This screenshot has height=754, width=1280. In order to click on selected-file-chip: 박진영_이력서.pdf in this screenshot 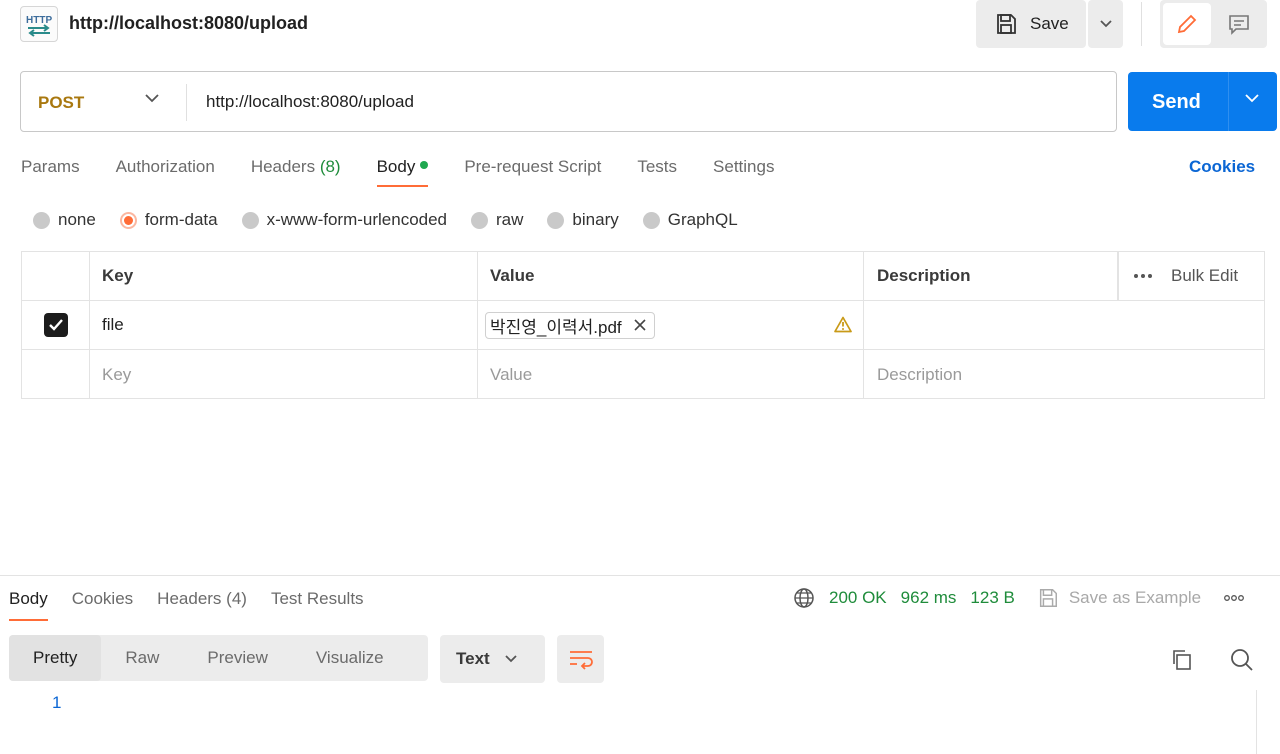, I will do `click(570, 325)`.